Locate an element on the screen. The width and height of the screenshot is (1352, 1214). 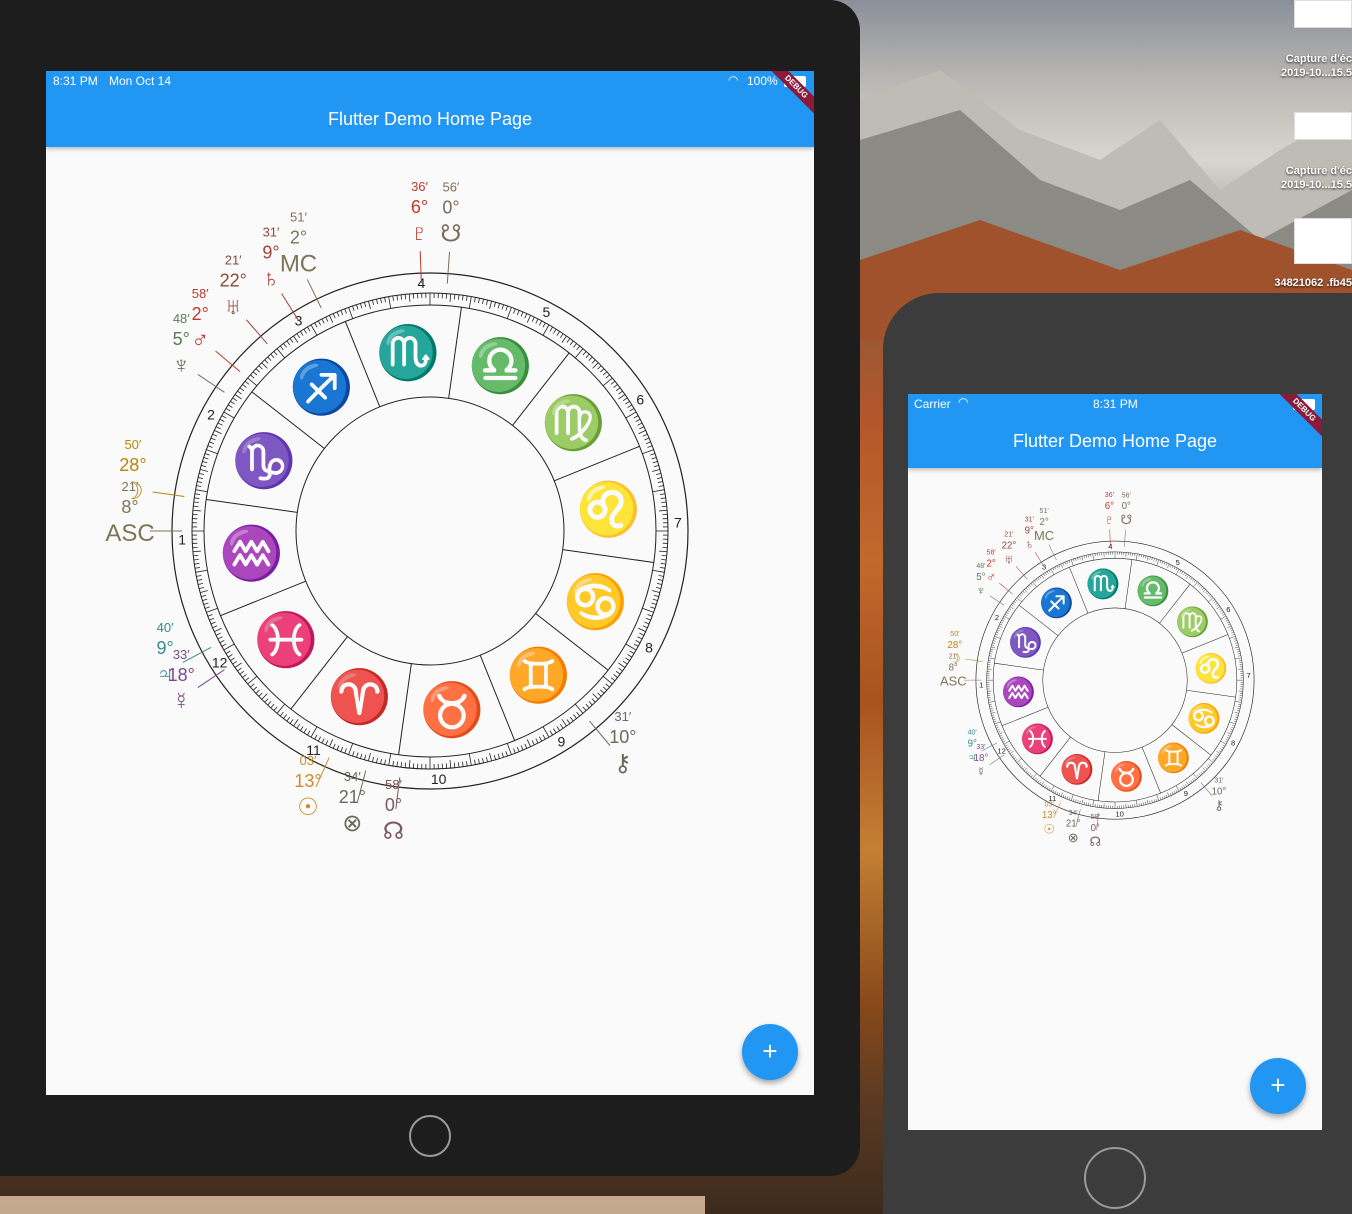
planet-glyph: ♇ is located at coordinates (420, 233).